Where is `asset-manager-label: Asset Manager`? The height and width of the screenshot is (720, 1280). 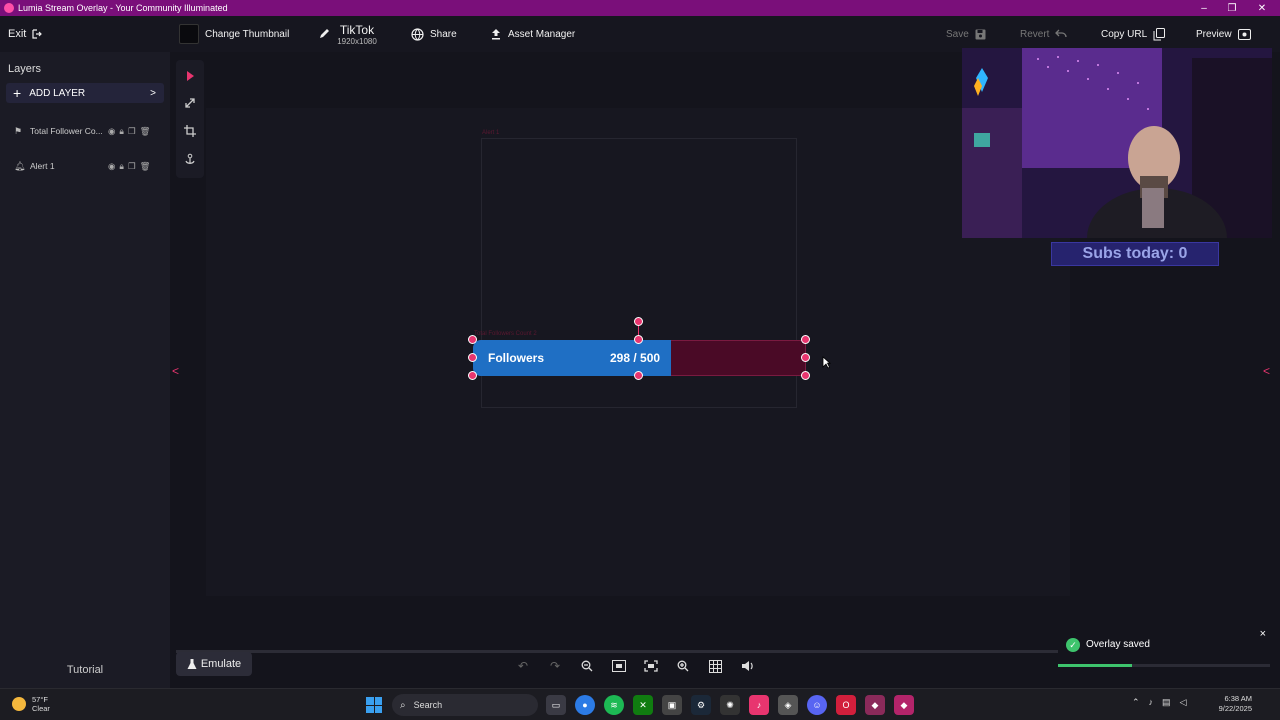 asset-manager-label: Asset Manager is located at coordinates (542, 34).